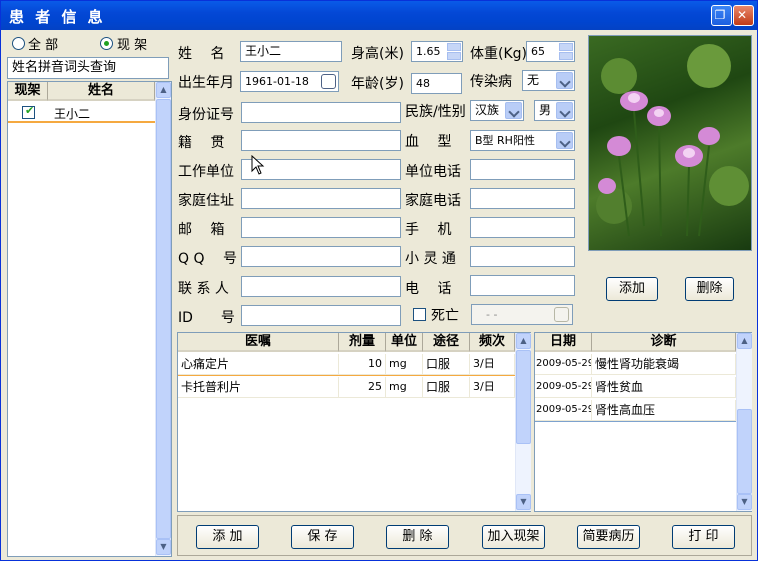 This screenshot has width=758, height=561. I want to click on order-name: 卡托普利片, so click(258, 387).